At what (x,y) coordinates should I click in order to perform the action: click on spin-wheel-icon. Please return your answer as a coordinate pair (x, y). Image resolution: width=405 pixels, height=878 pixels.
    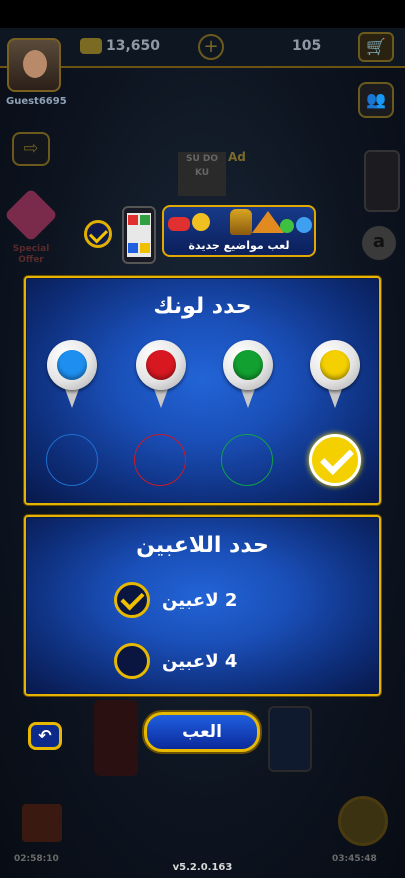
    Looking at the image, I should click on (363, 821).